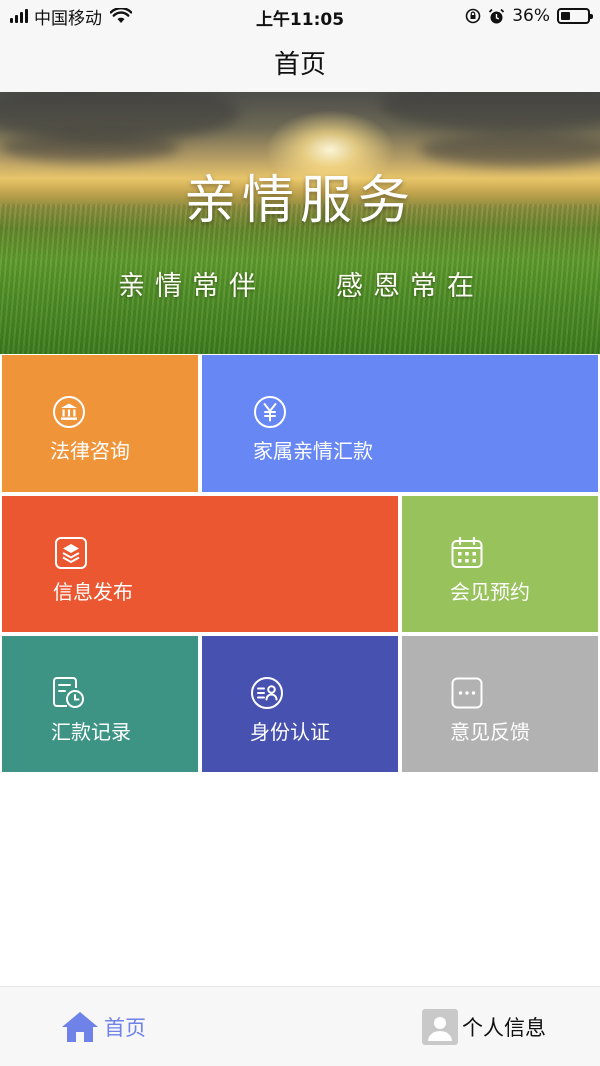 The height and width of the screenshot is (1066, 600). I want to click on layers-icon, so click(71, 553).